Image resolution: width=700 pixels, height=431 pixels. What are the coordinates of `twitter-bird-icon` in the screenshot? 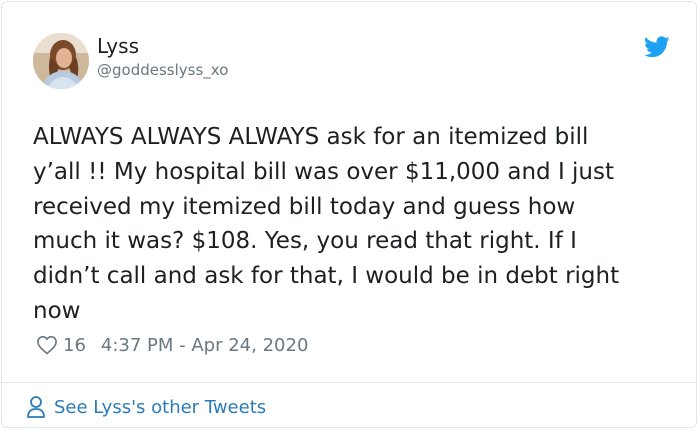 It's located at (657, 47).